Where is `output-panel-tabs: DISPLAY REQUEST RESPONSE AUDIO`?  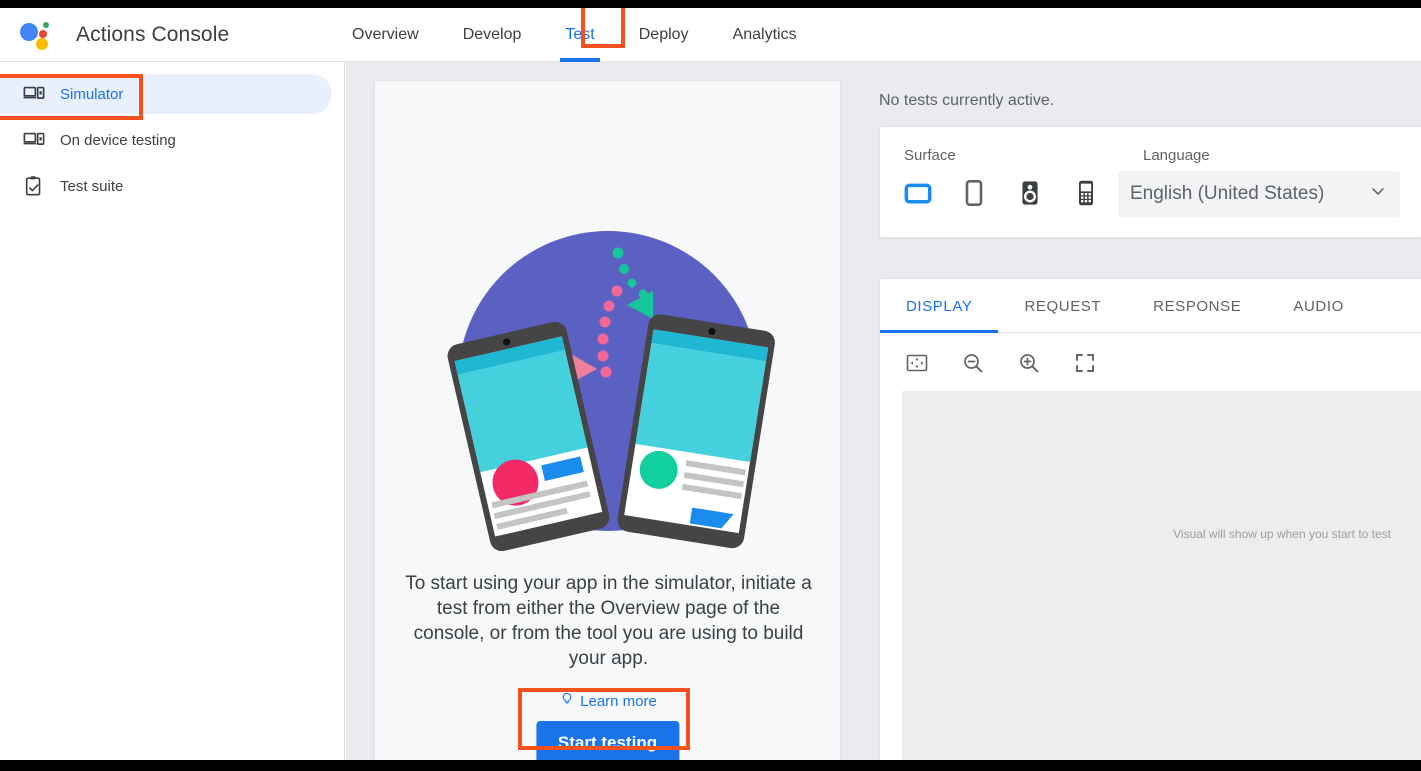 output-panel-tabs: DISPLAY REQUEST RESPONSE AUDIO is located at coordinates (1150, 306).